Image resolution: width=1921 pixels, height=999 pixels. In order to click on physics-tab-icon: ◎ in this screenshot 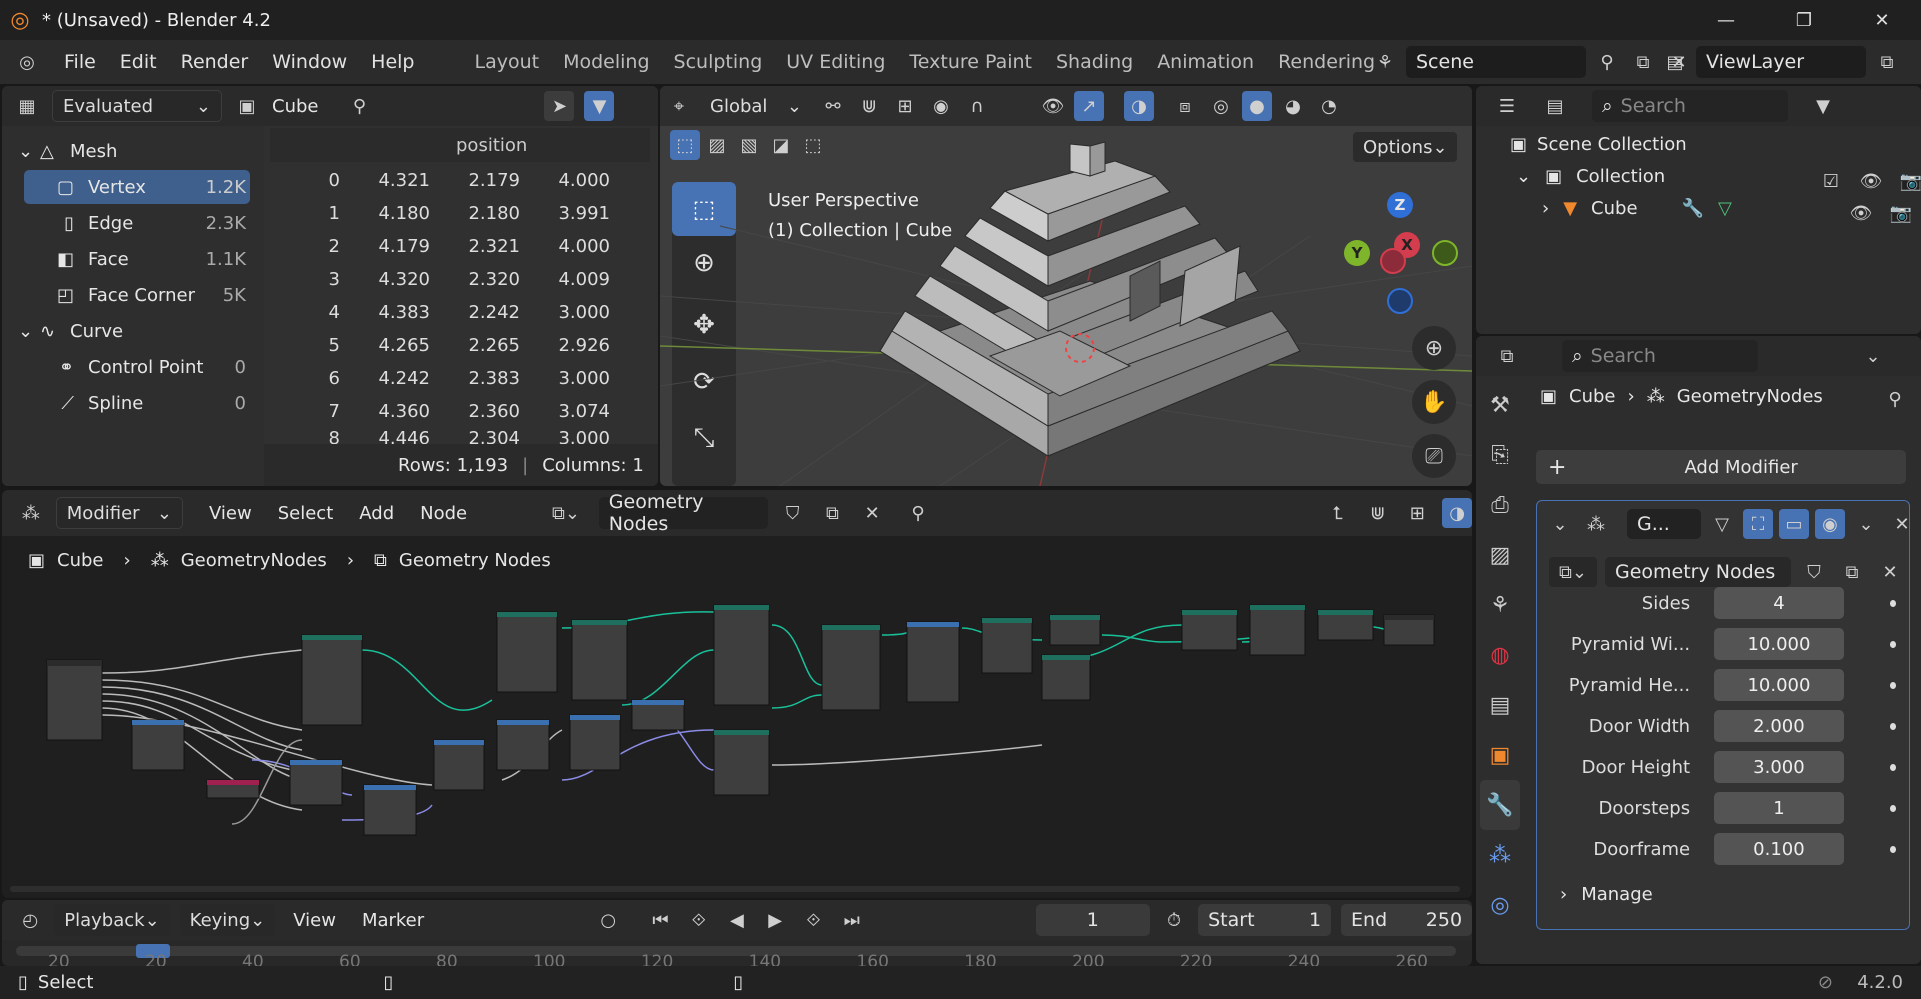, I will do `click(1500, 905)`.